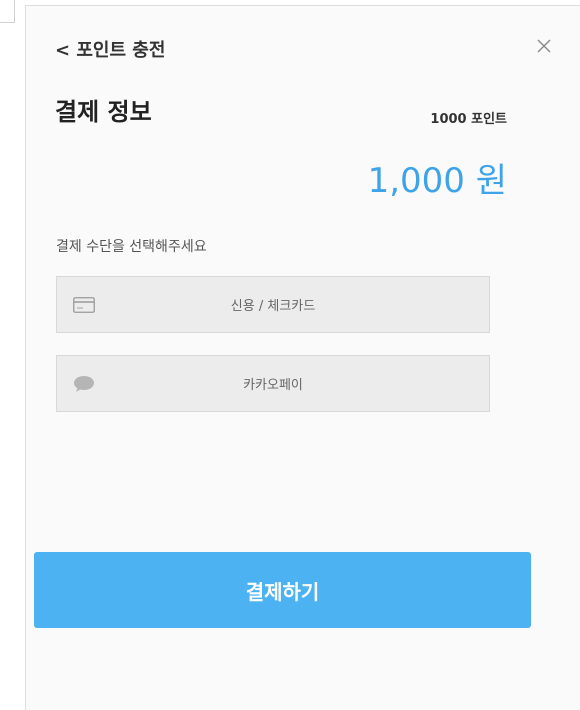 This screenshot has height=710, width=580. Describe the element at coordinates (437, 181) in the screenshot. I see `price-amount: 1,000 원` at that location.